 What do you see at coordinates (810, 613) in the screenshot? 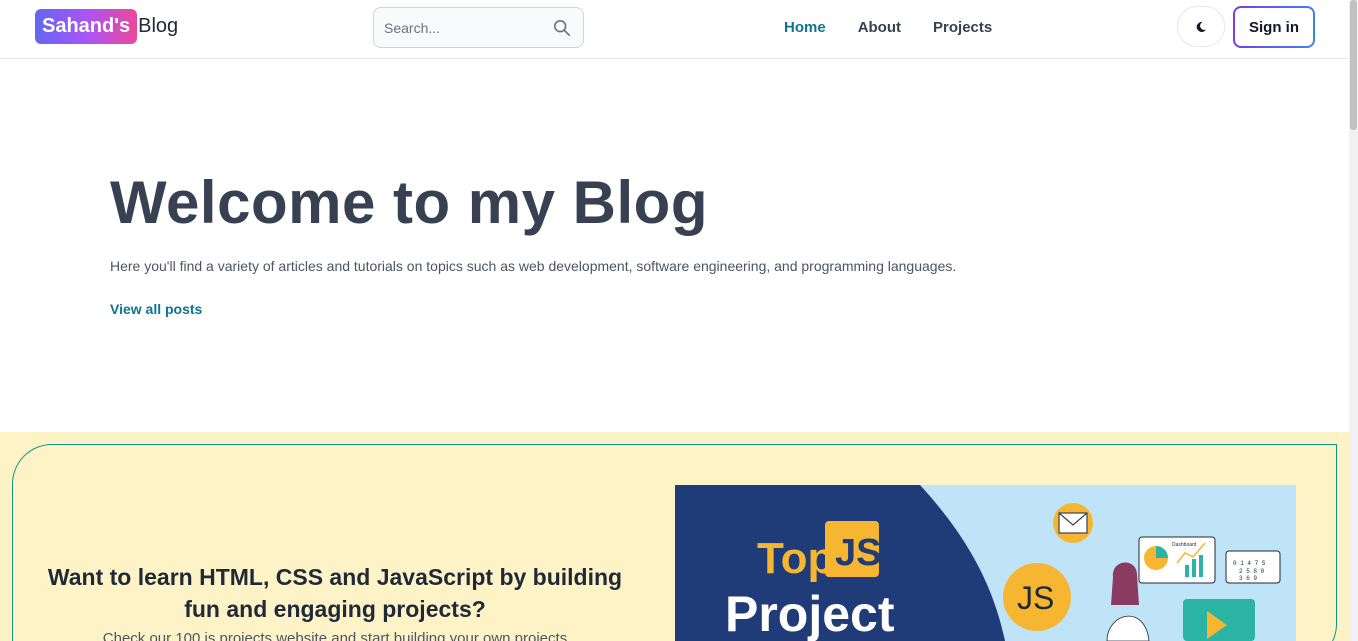
I see `image-title-project: Project` at bounding box center [810, 613].